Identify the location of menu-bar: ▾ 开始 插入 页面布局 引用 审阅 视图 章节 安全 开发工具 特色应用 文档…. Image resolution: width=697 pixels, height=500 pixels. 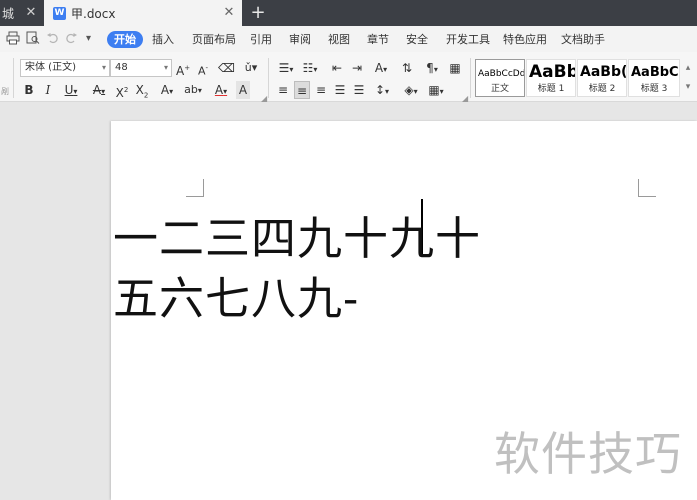
(348, 39).